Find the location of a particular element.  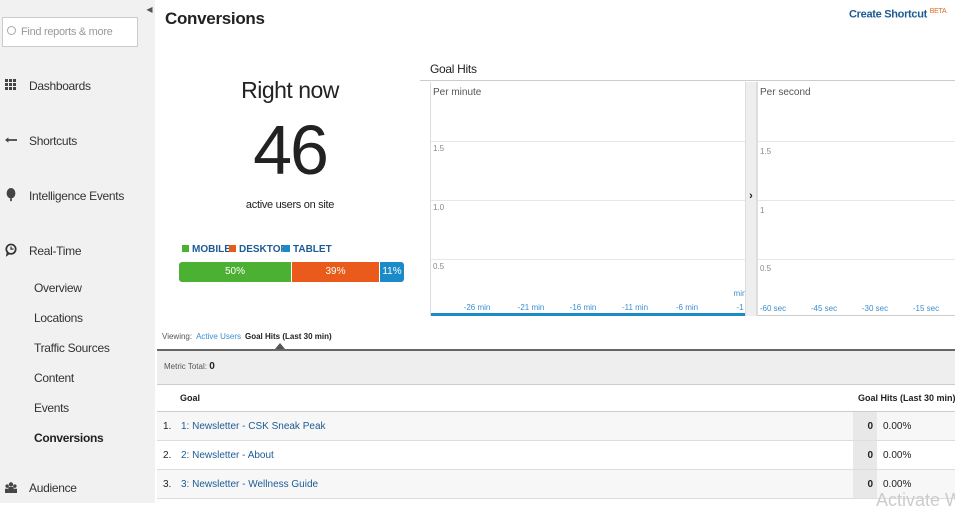

divider is located at coordinates (687, 80).